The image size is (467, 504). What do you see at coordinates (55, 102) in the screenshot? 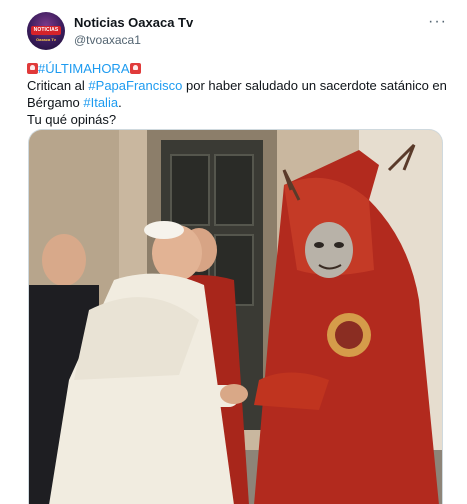
I see `tweet-text-segment: Bérgamo` at bounding box center [55, 102].